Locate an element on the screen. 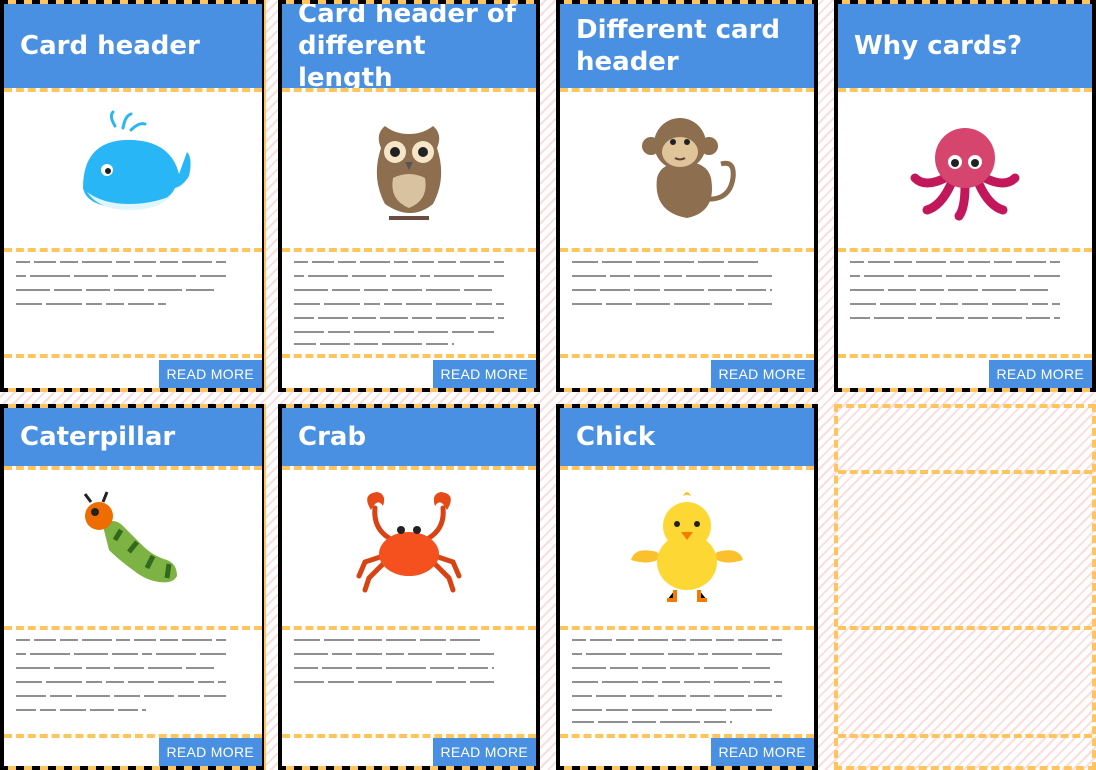  card: Card header READ MORE is located at coordinates (133, 196).